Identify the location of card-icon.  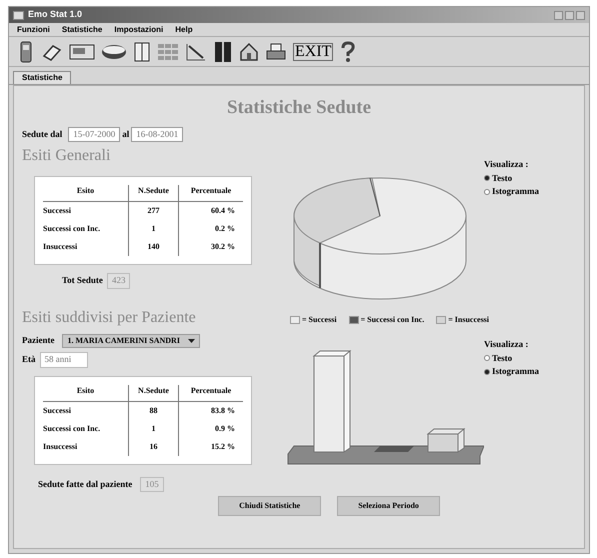
(82, 51).